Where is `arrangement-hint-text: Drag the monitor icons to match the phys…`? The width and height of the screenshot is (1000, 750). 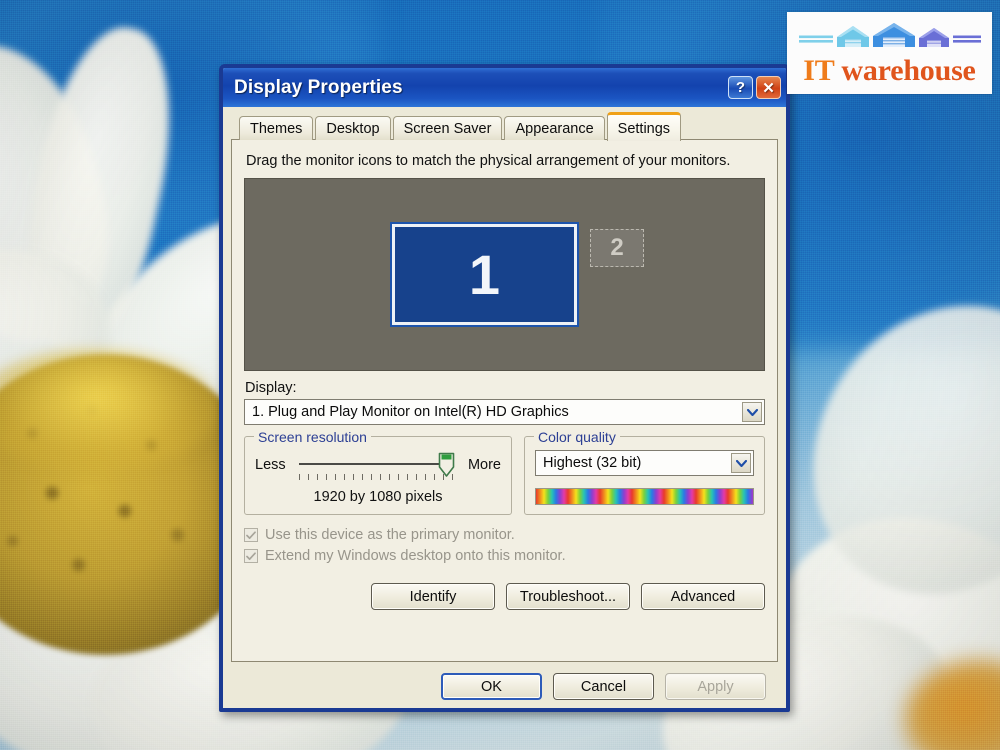
arrangement-hint-text: Drag the monitor icons to match the phys… is located at coordinates (488, 161).